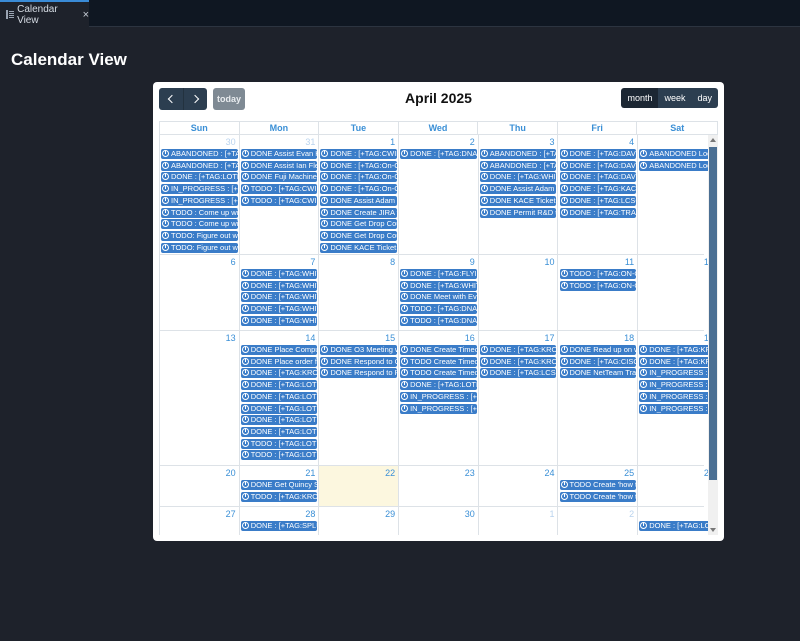 This screenshot has width=800, height=641. Describe the element at coordinates (549, 338) in the screenshot. I see `day-number: 17` at that location.